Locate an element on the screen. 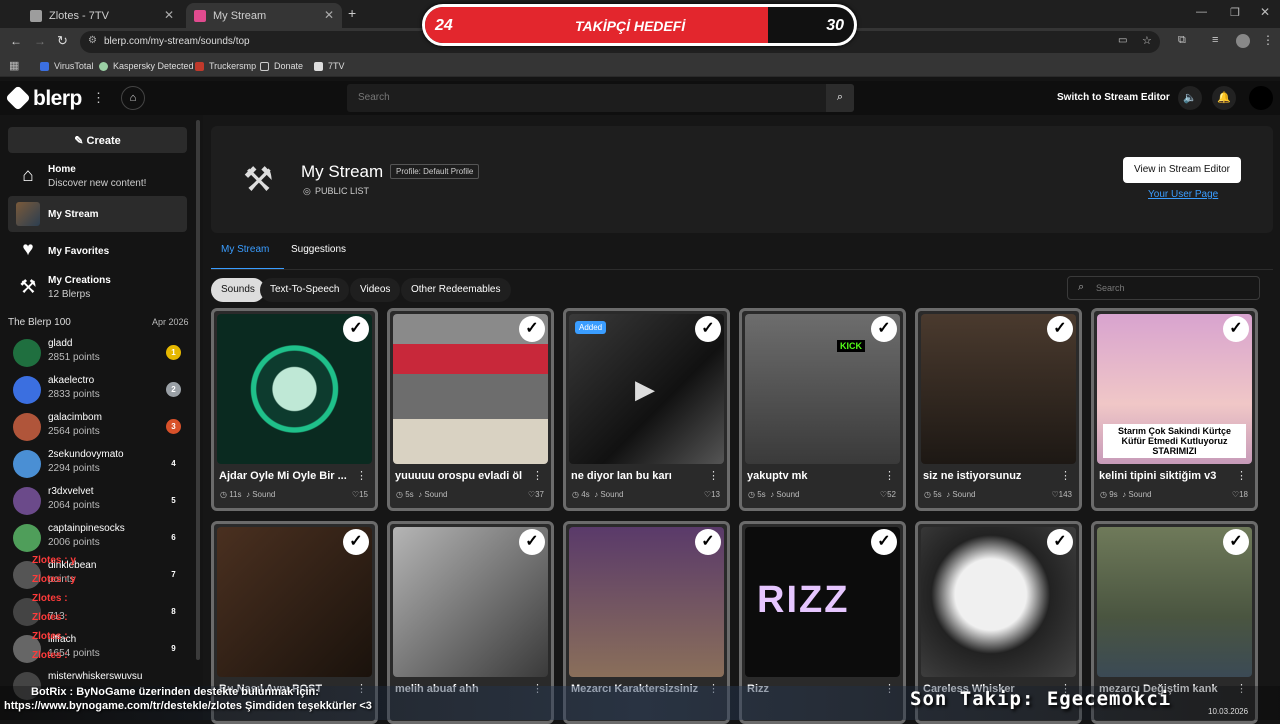 The image size is (1280, 724). filter-sounds: Sounds is located at coordinates (238, 290).